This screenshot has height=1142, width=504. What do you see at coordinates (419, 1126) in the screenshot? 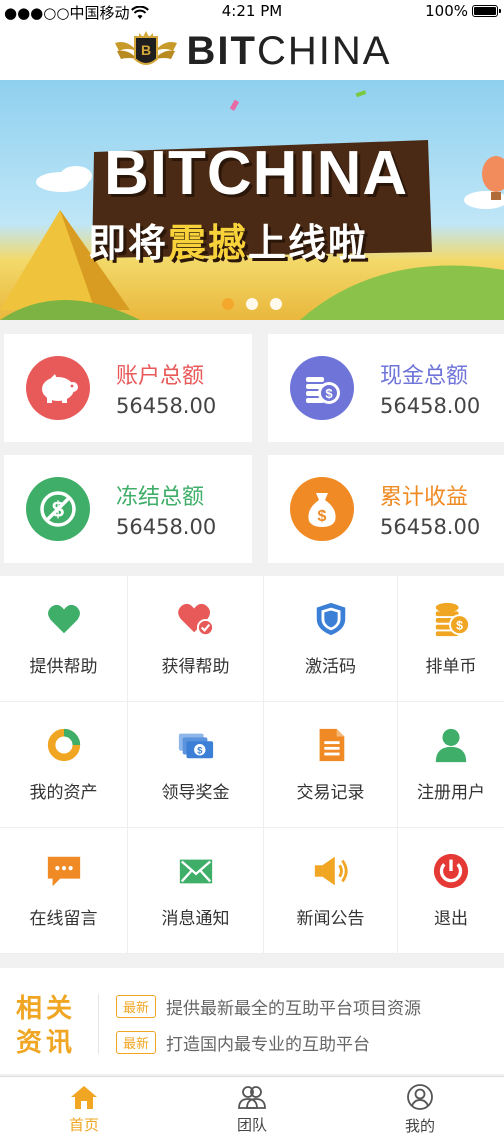
I see `tab-label: 我的` at bounding box center [419, 1126].